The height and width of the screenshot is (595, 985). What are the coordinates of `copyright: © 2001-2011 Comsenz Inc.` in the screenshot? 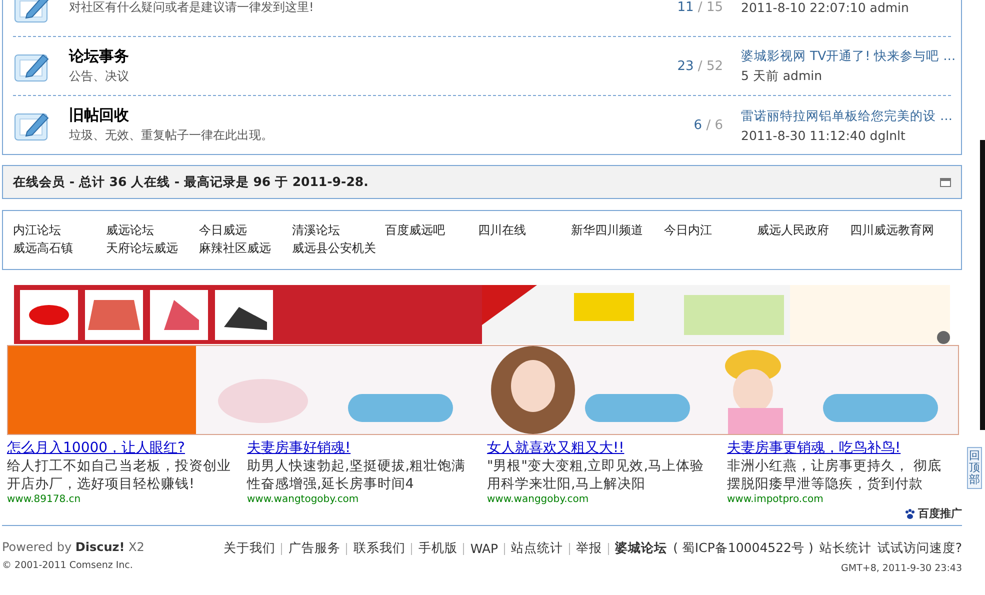 It's located at (68, 565).